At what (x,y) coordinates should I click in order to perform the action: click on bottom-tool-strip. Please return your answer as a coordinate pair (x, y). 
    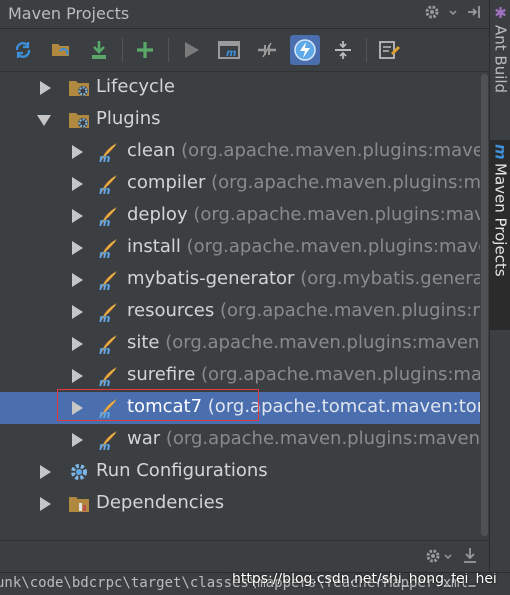
    Looking at the image, I should click on (244, 556).